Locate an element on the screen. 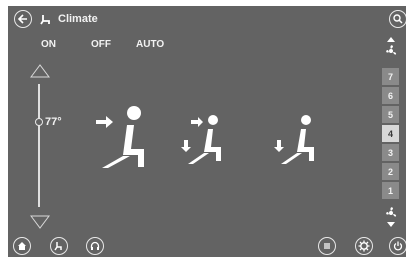  settings-icon is located at coordinates (364, 246).